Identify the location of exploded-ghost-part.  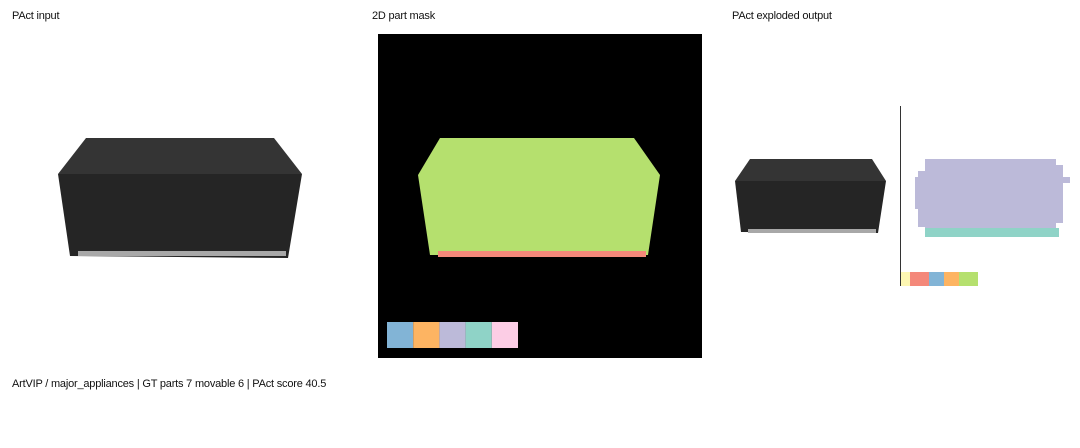
(992, 196).